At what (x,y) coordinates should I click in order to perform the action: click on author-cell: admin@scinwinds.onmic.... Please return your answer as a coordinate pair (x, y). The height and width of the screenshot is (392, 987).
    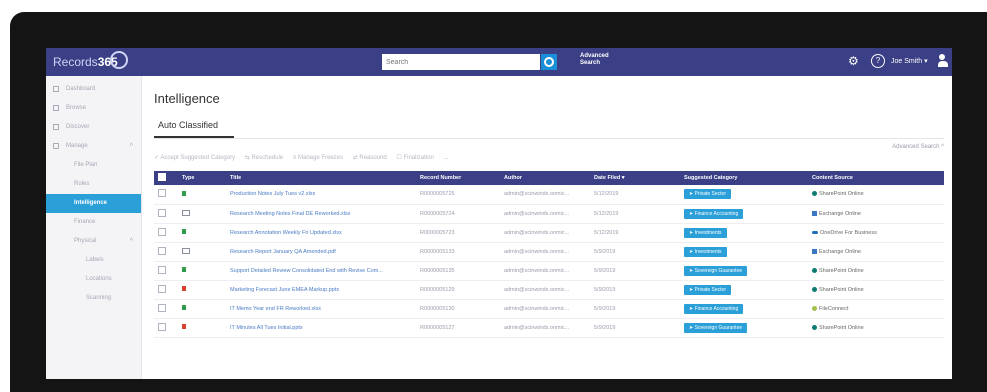
    Looking at the image, I should click on (537, 289).